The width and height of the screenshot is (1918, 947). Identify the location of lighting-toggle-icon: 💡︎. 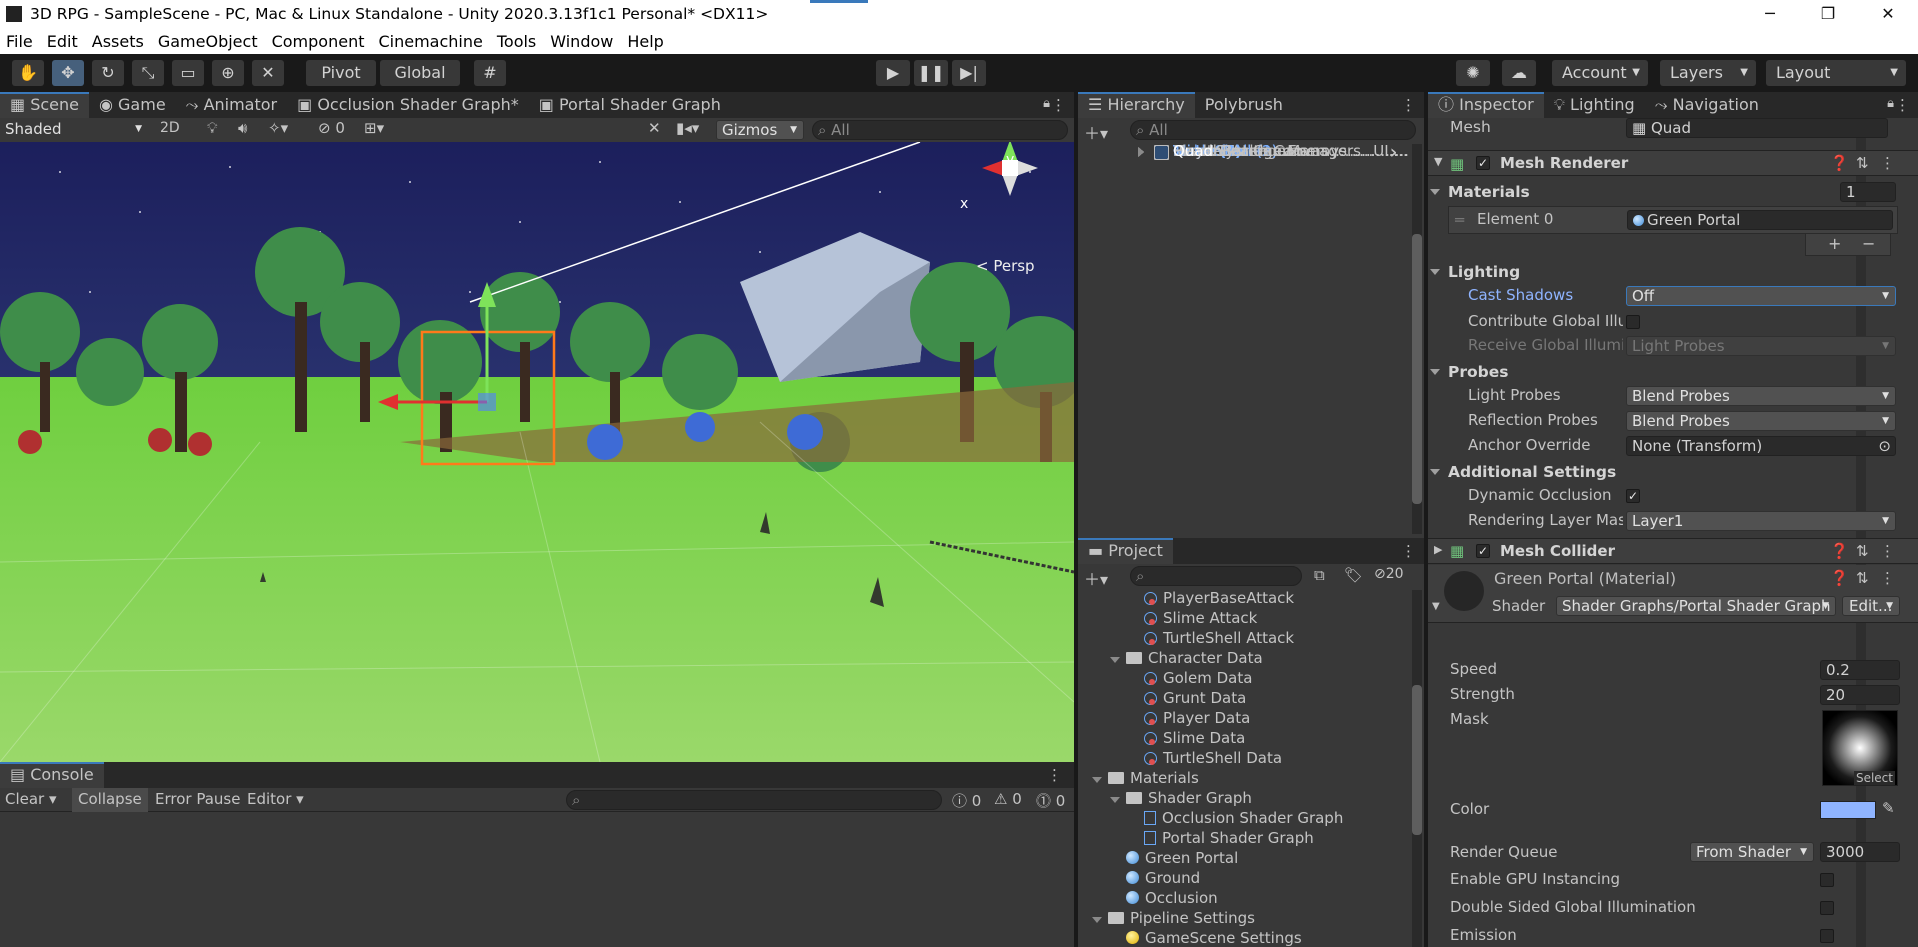
(212, 128).